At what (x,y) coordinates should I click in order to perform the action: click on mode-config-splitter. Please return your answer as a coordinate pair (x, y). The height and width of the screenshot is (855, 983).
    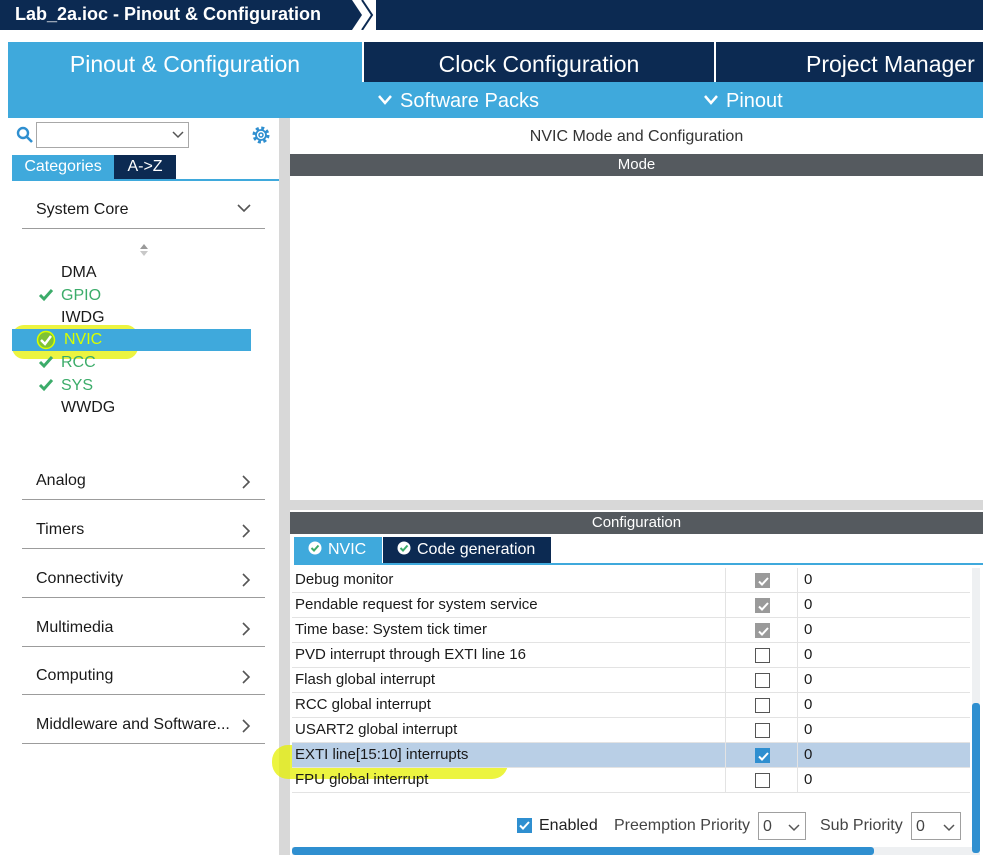
    Looking at the image, I should click on (636, 505).